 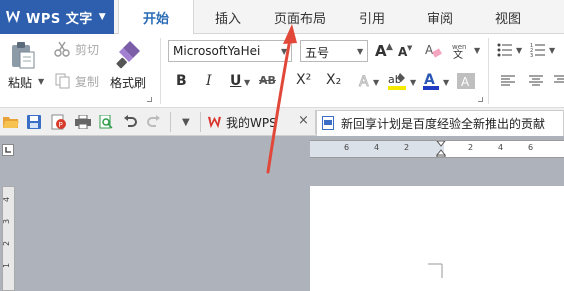 I want to click on copy-icon, so click(x=62, y=81).